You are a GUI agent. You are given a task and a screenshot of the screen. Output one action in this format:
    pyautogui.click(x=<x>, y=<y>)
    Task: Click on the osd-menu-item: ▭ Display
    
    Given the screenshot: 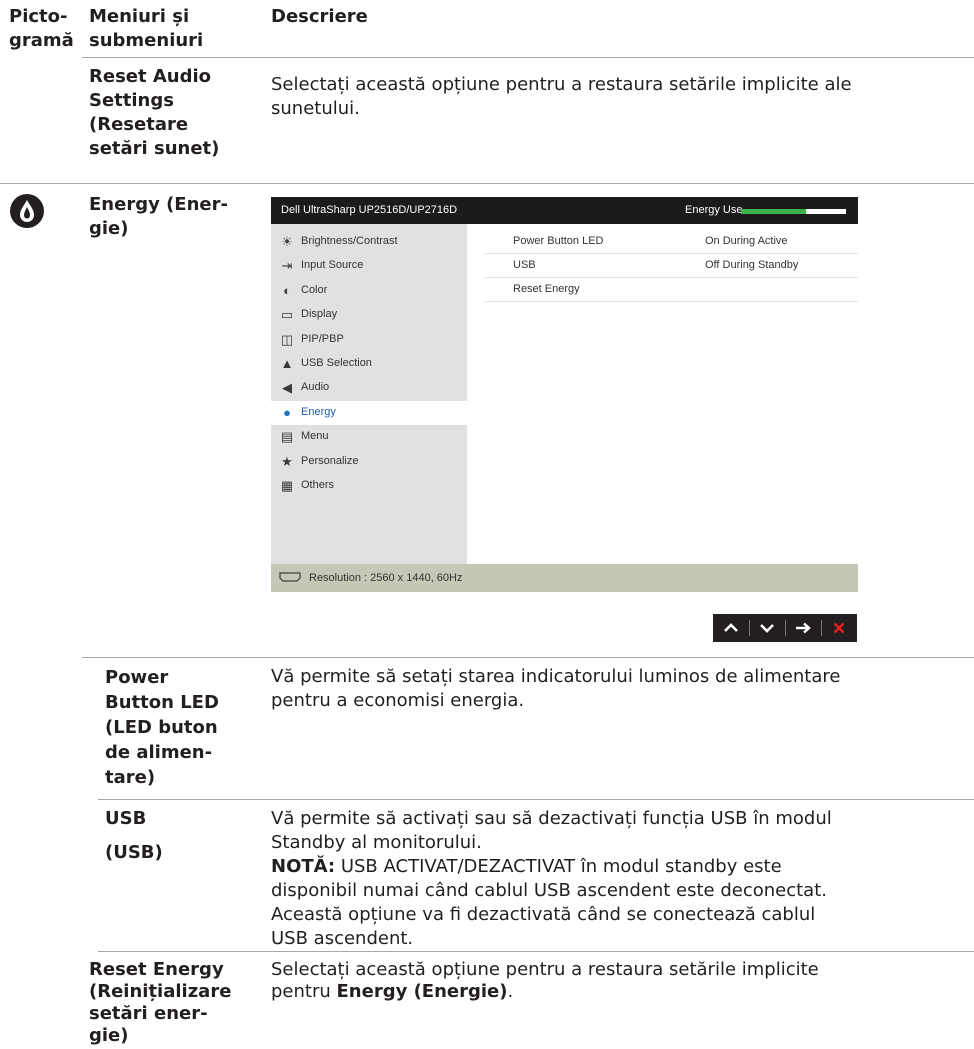 What is the action you would take?
    pyautogui.click(x=369, y=315)
    